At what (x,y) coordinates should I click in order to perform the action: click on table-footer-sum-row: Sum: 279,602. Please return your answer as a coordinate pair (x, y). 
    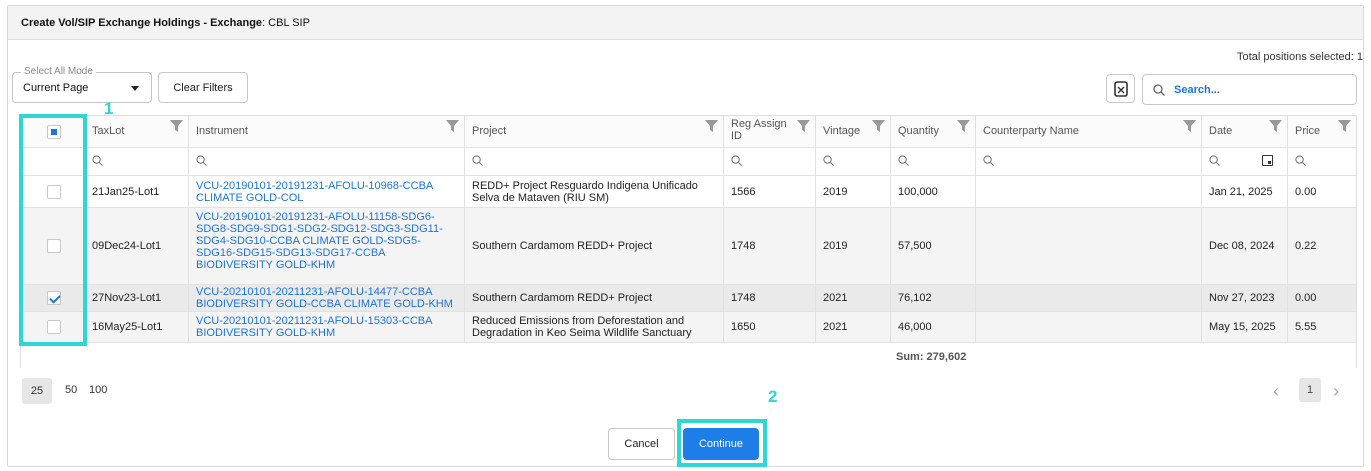
    Looking at the image, I should click on (688, 355).